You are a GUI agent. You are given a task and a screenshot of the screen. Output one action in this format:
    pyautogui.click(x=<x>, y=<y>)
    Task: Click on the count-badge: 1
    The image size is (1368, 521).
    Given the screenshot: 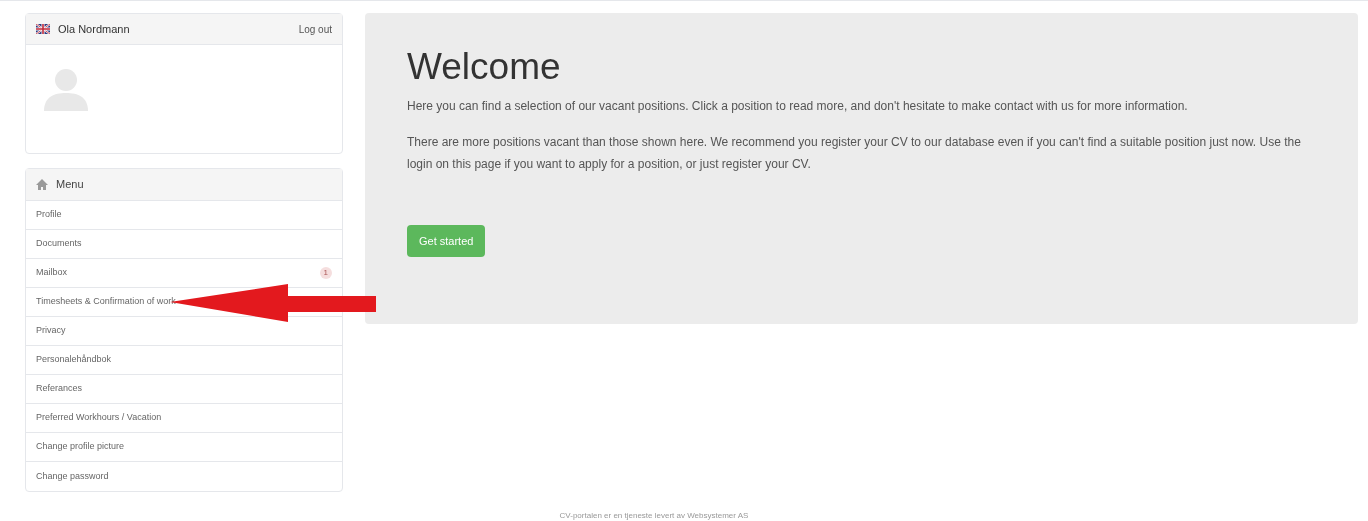 What is the action you would take?
    pyautogui.click(x=325, y=273)
    